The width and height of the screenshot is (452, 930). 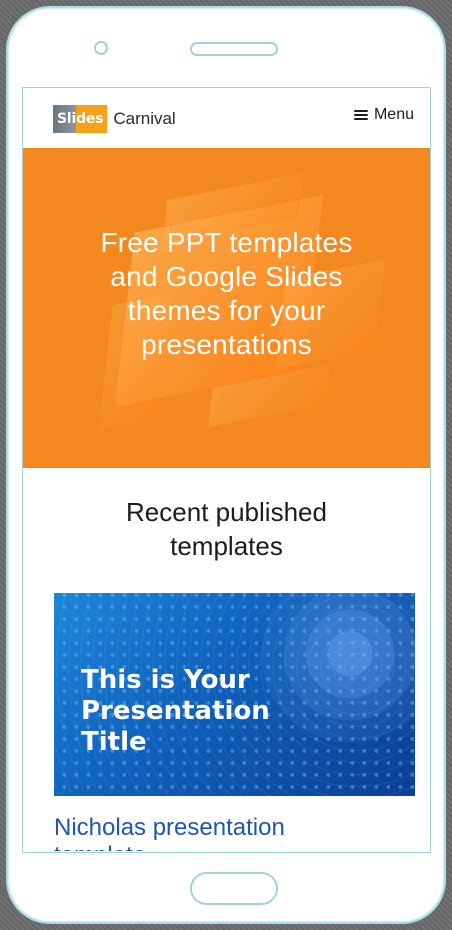 I want to click on front-camera, so click(x=101, y=48).